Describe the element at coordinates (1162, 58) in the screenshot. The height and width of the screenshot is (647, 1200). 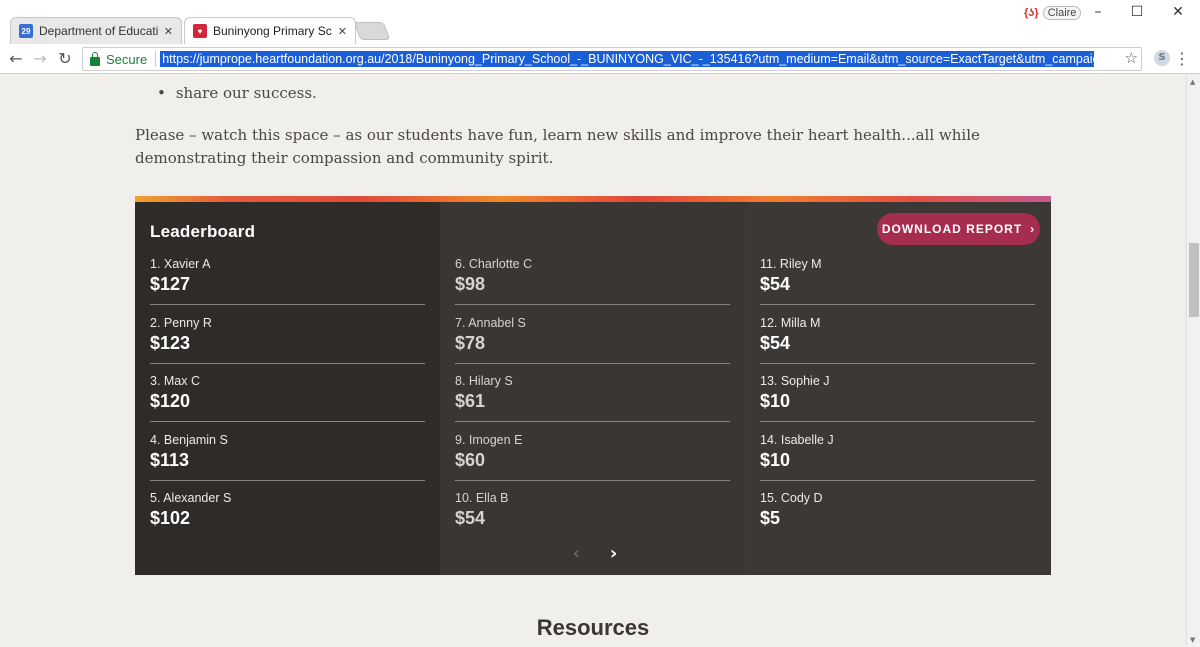
I see `skype-extension-icon: S` at that location.